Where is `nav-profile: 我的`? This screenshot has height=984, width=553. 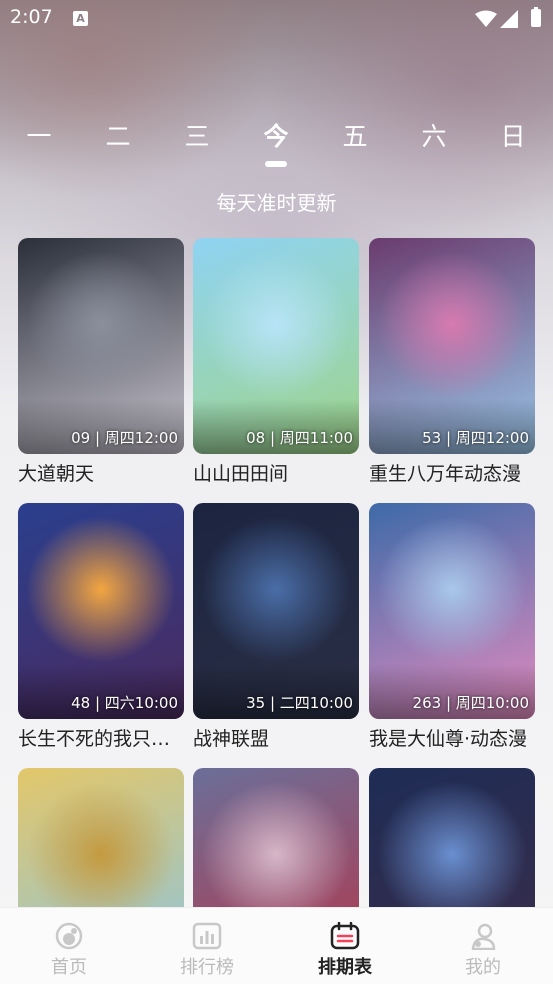 nav-profile: 我的 is located at coordinates (483, 946).